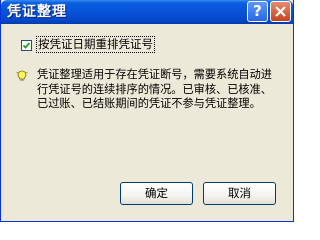  I want to click on help-button: ?, so click(257, 11).